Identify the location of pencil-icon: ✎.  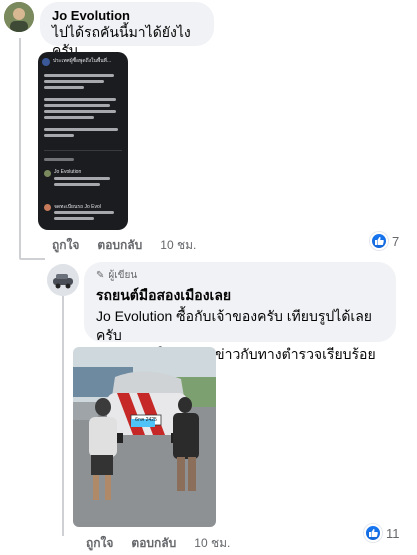
(100, 275).